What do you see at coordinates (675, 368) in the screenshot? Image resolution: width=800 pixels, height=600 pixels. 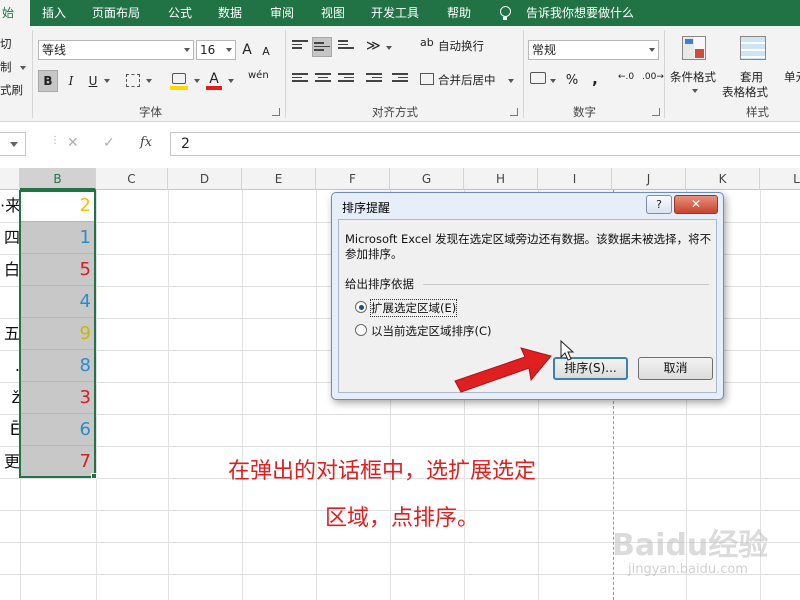 I see `cancel-button: 取消` at bounding box center [675, 368].